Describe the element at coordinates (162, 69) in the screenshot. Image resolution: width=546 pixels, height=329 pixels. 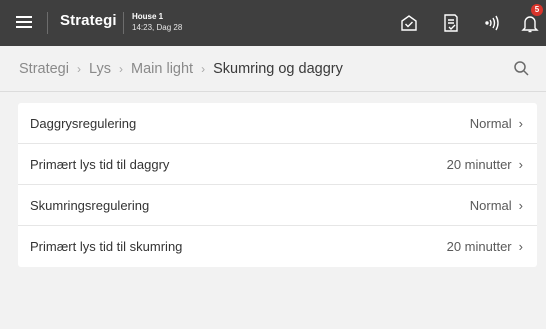
I see `breadcrumb-item: Main light` at that location.